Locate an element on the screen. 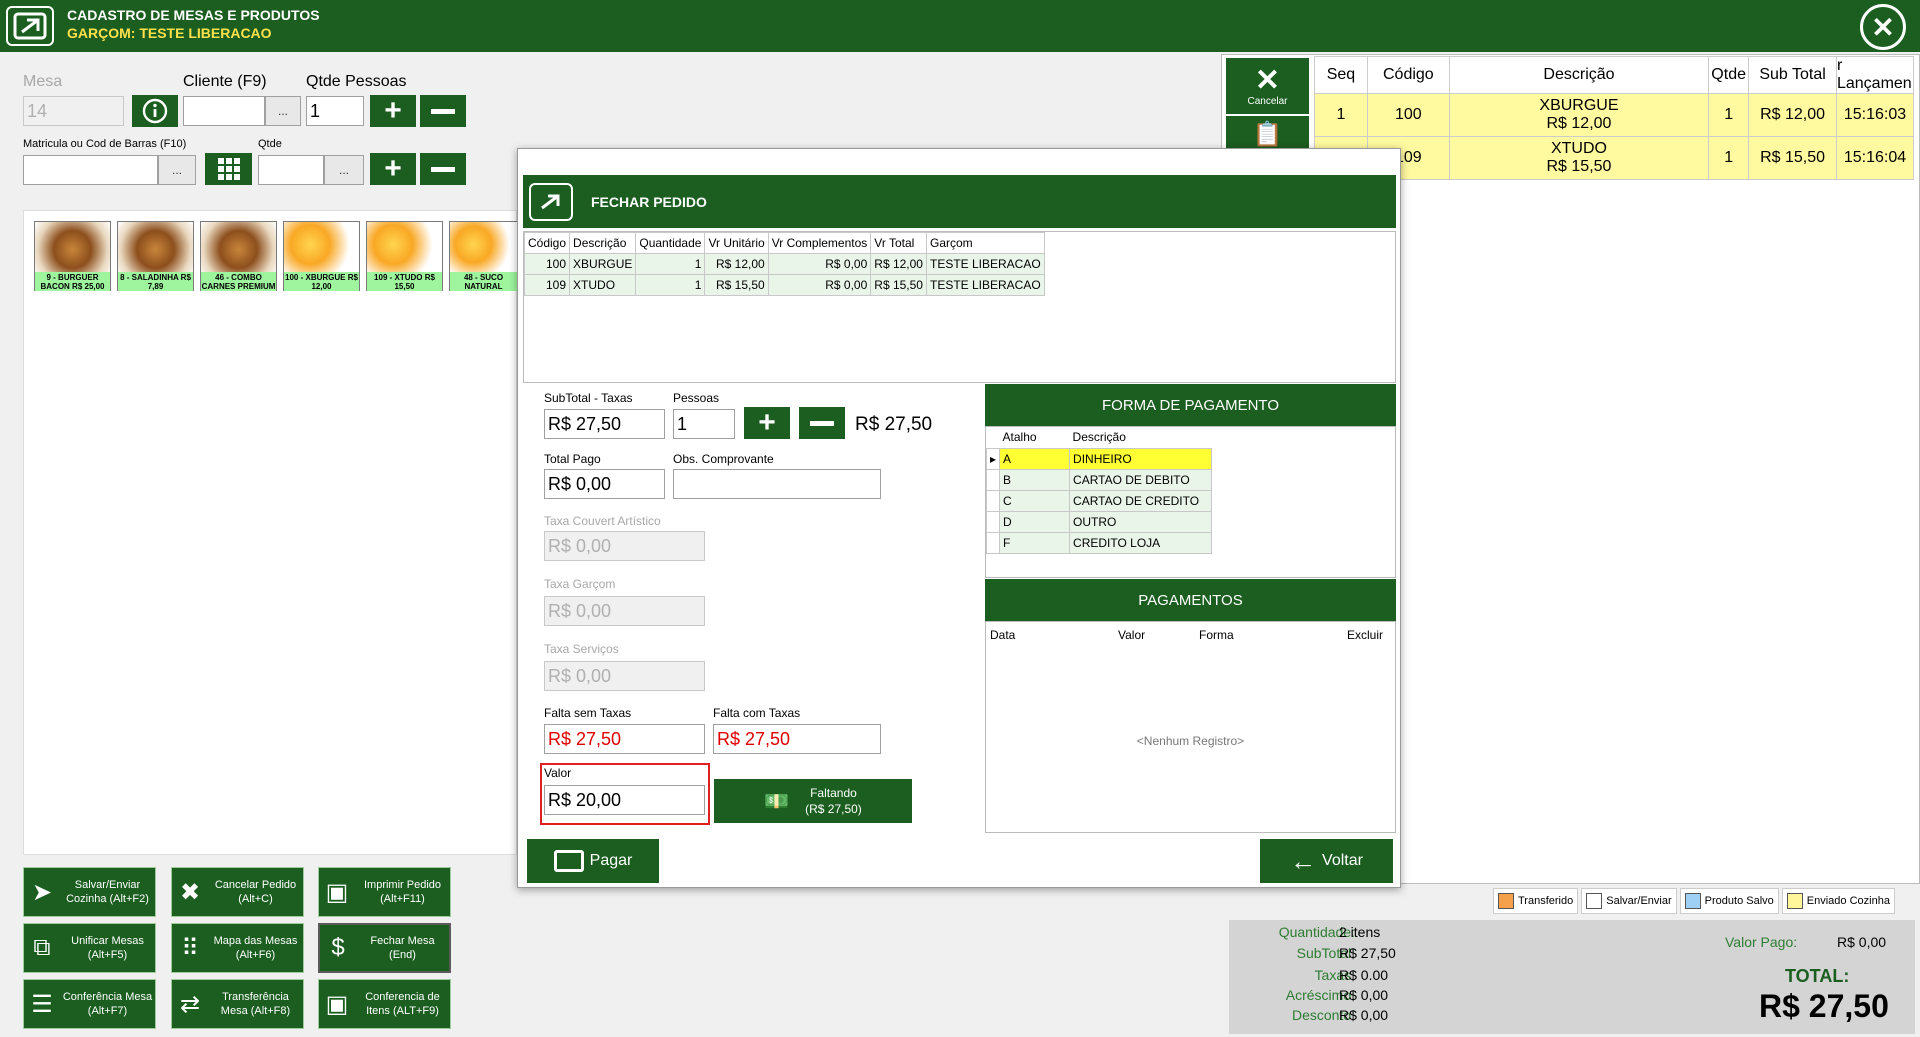  col-descricao: Descrição is located at coordinates (1579, 75).